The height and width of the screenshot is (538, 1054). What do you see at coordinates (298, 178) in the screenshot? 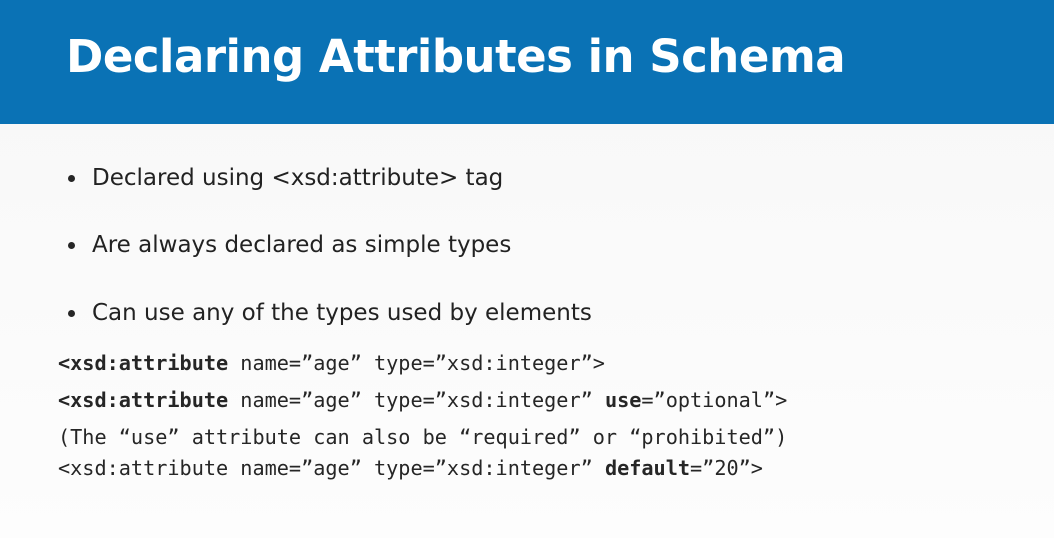
I see `bullet-text: Declared using <xsd:attribute> tag` at bounding box center [298, 178].